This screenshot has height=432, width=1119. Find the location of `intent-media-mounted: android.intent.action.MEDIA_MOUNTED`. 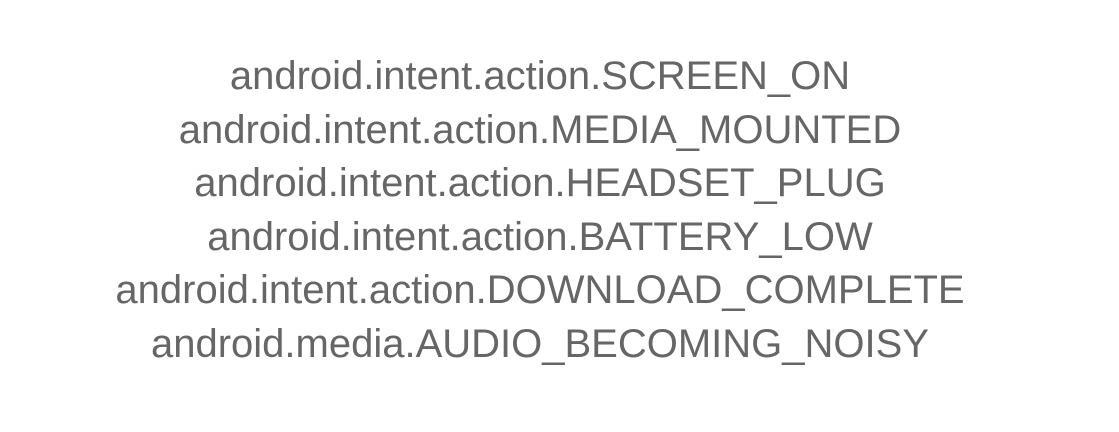

intent-media-mounted: android.intent.action.MEDIA_MOUNTED is located at coordinates (540, 129).